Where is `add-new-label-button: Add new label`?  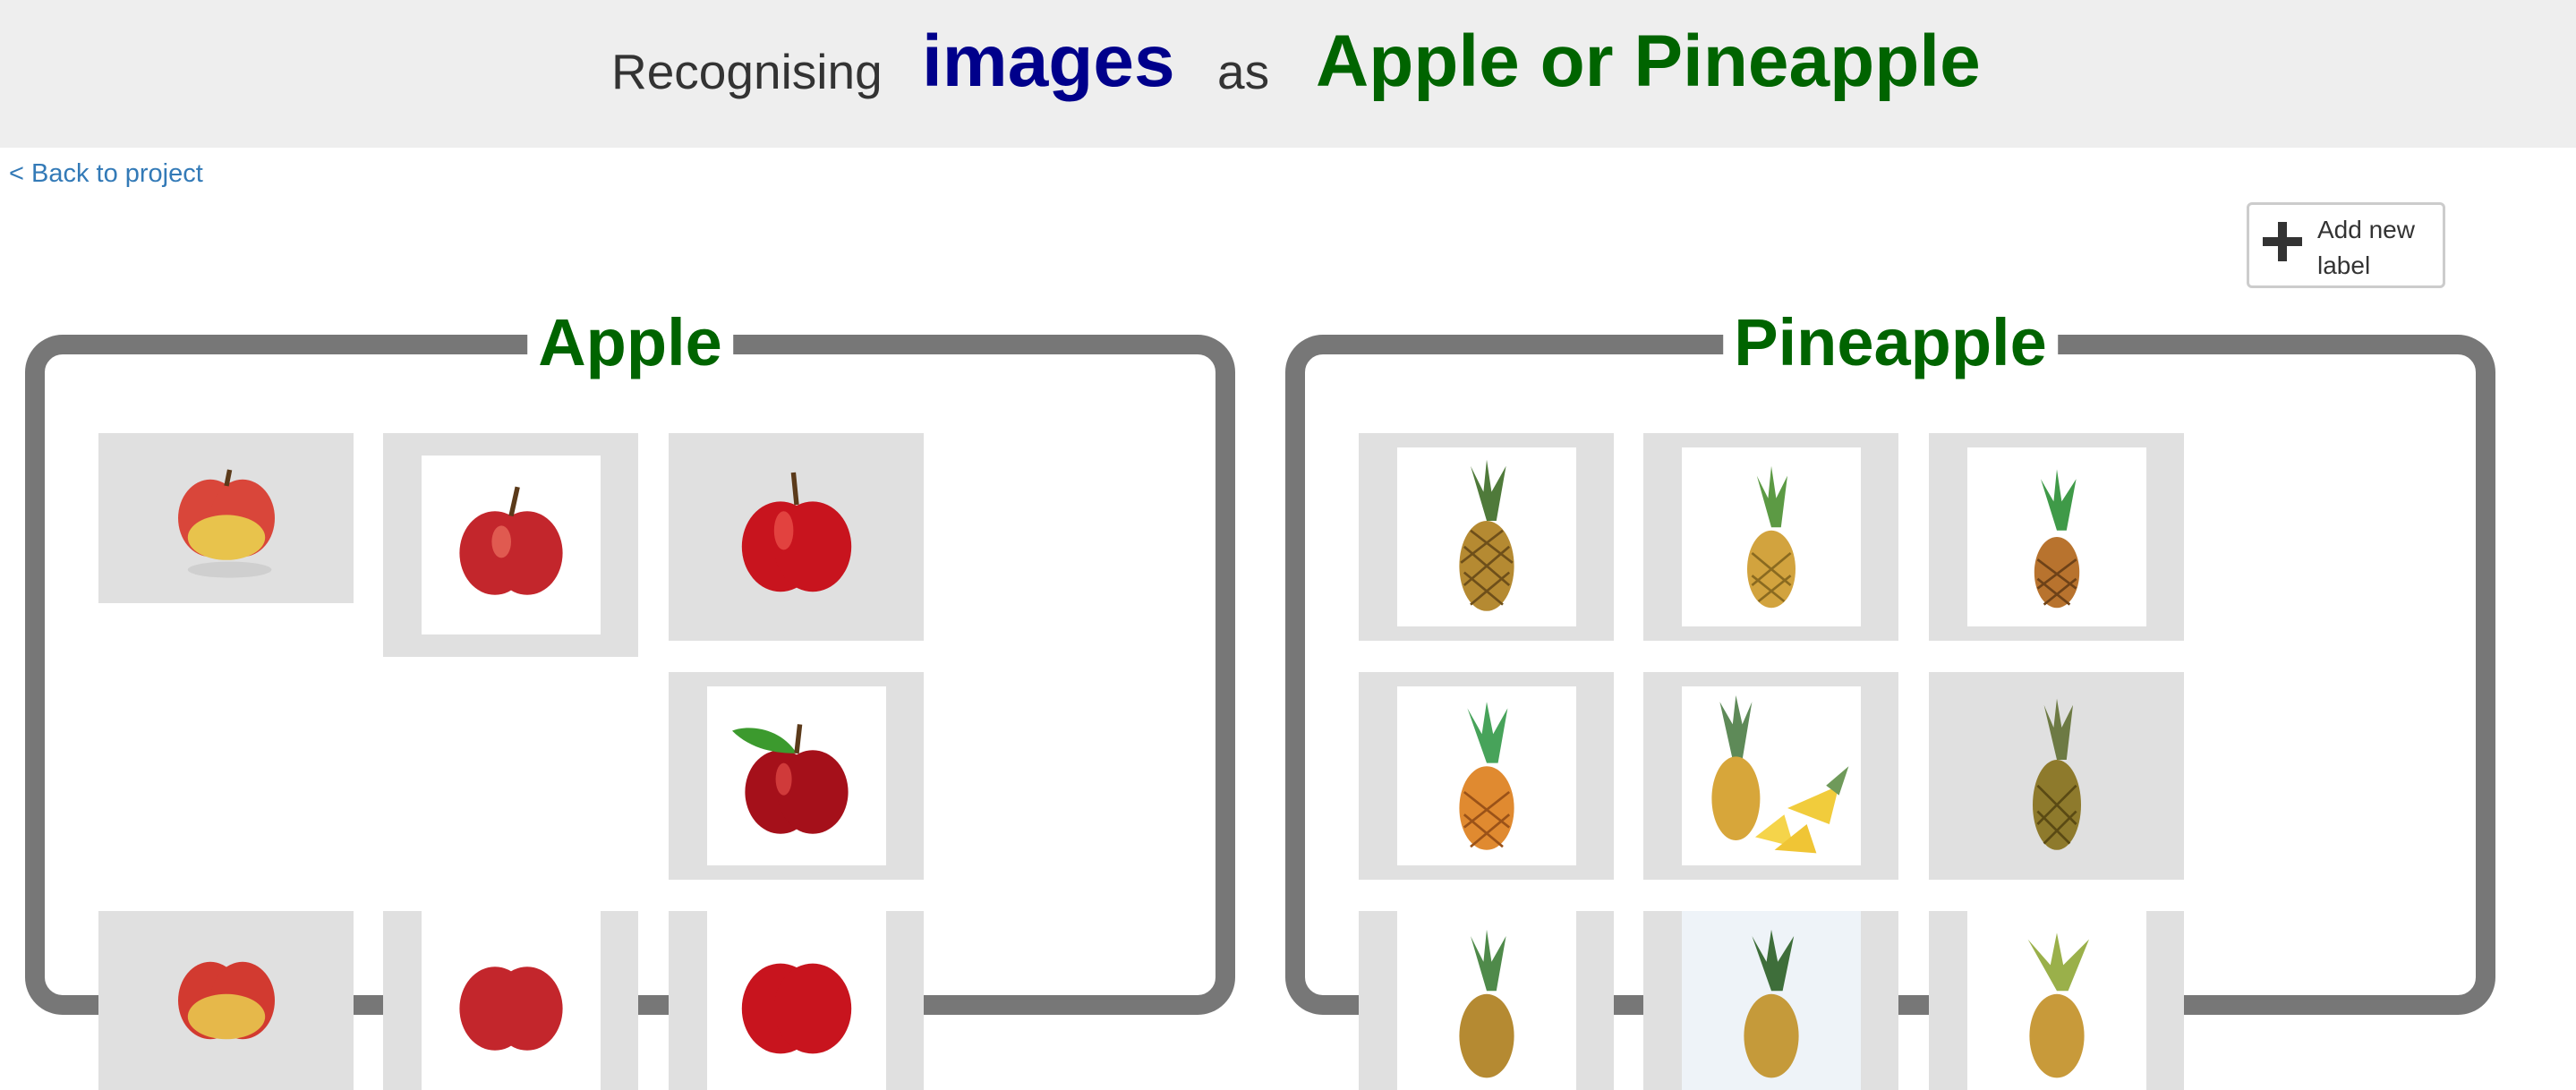 add-new-label-button: Add new label is located at coordinates (2346, 245).